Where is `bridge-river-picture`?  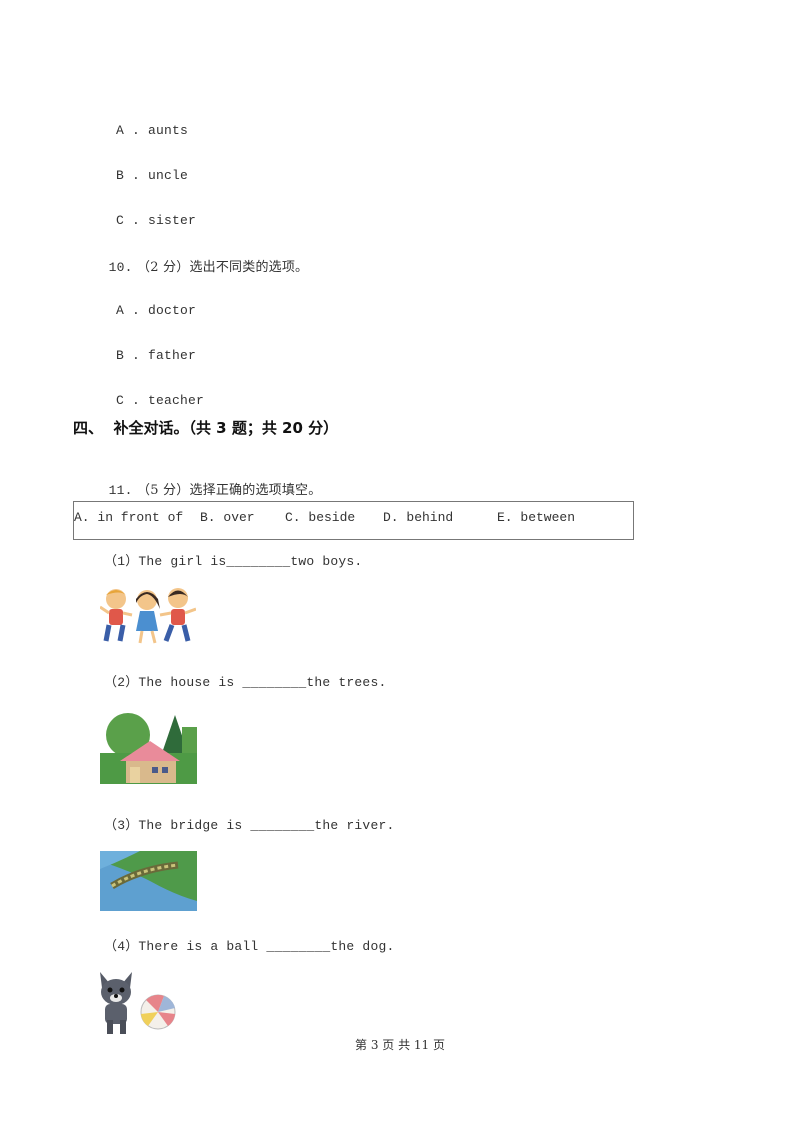
bridge-river-picture is located at coordinates (148, 881).